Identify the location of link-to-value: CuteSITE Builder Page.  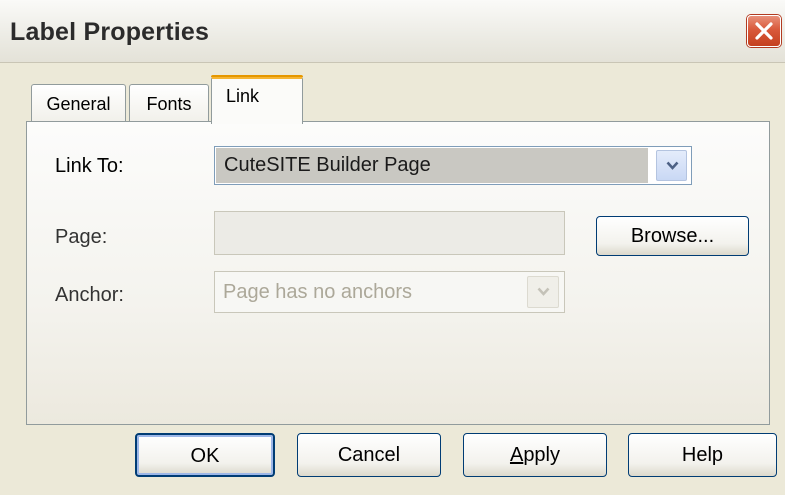
(432, 165).